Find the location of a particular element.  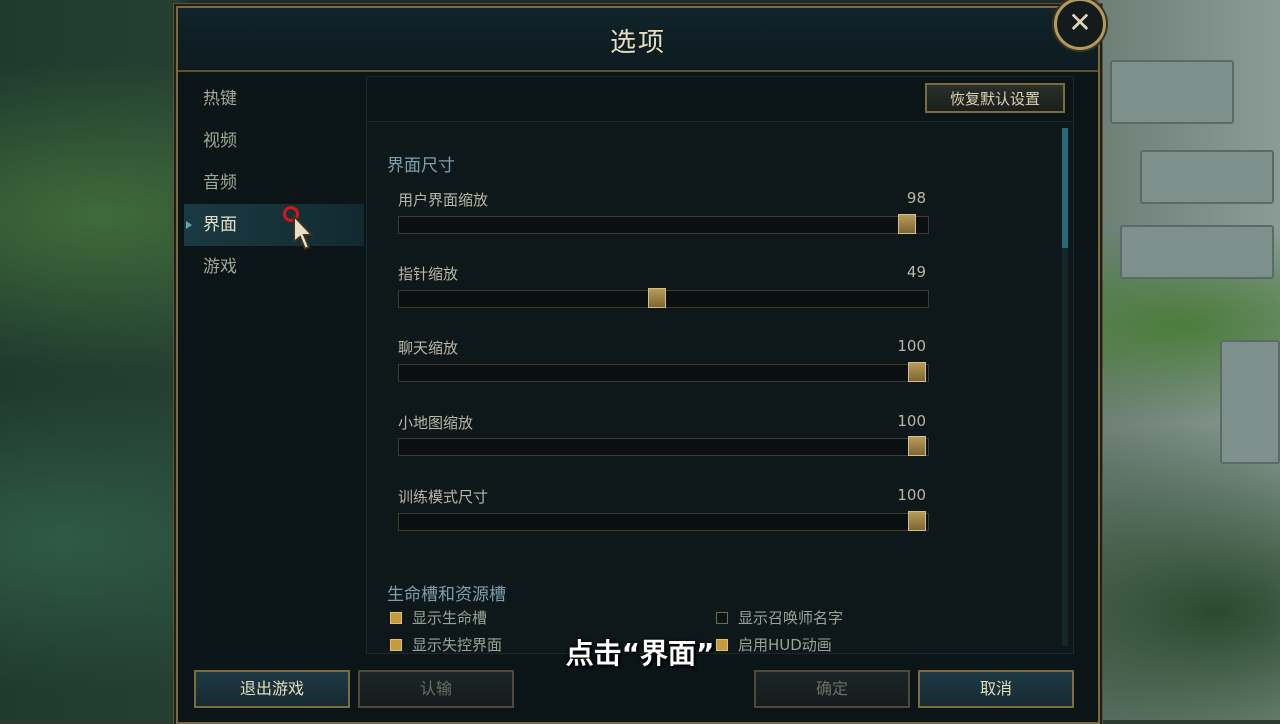

chat-scale-slider is located at coordinates (663, 372).